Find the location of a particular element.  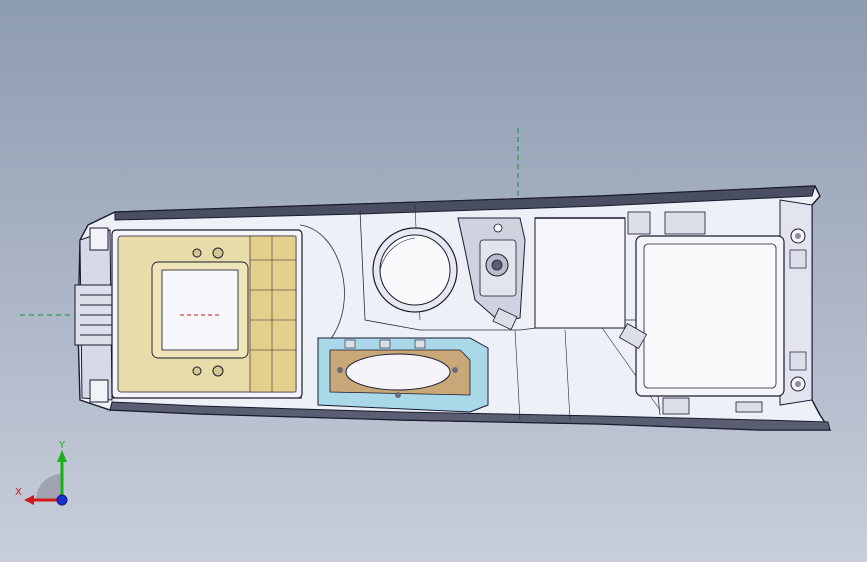

triad-y-label: Y is located at coordinates (62, 445).